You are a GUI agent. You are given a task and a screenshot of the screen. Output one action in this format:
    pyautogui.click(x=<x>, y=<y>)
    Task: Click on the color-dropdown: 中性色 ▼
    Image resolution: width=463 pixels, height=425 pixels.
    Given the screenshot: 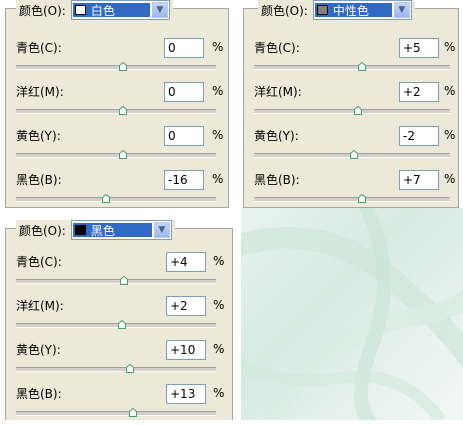 What is the action you would take?
    pyautogui.click(x=362, y=10)
    